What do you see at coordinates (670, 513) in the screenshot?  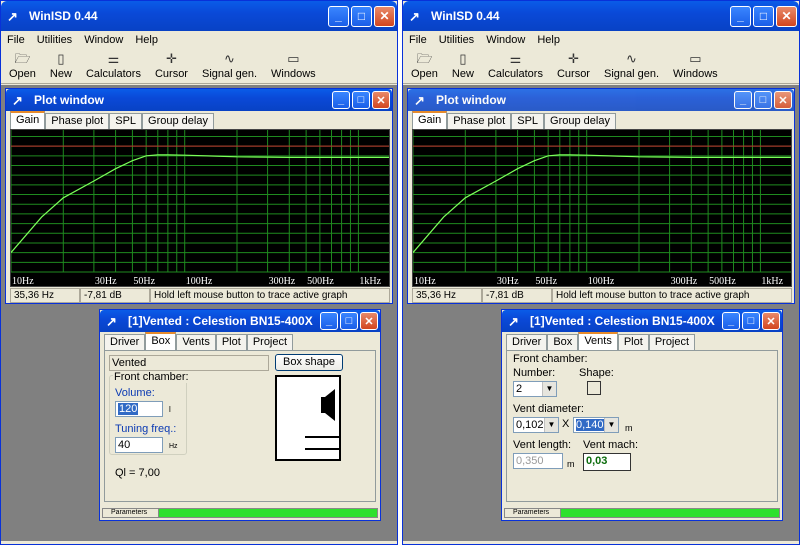 I see `progress-fill` at bounding box center [670, 513].